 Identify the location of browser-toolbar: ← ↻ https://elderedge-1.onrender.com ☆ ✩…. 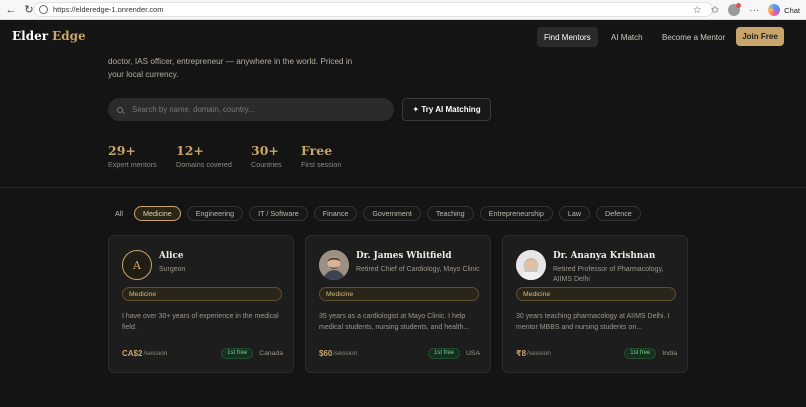
(403, 10).